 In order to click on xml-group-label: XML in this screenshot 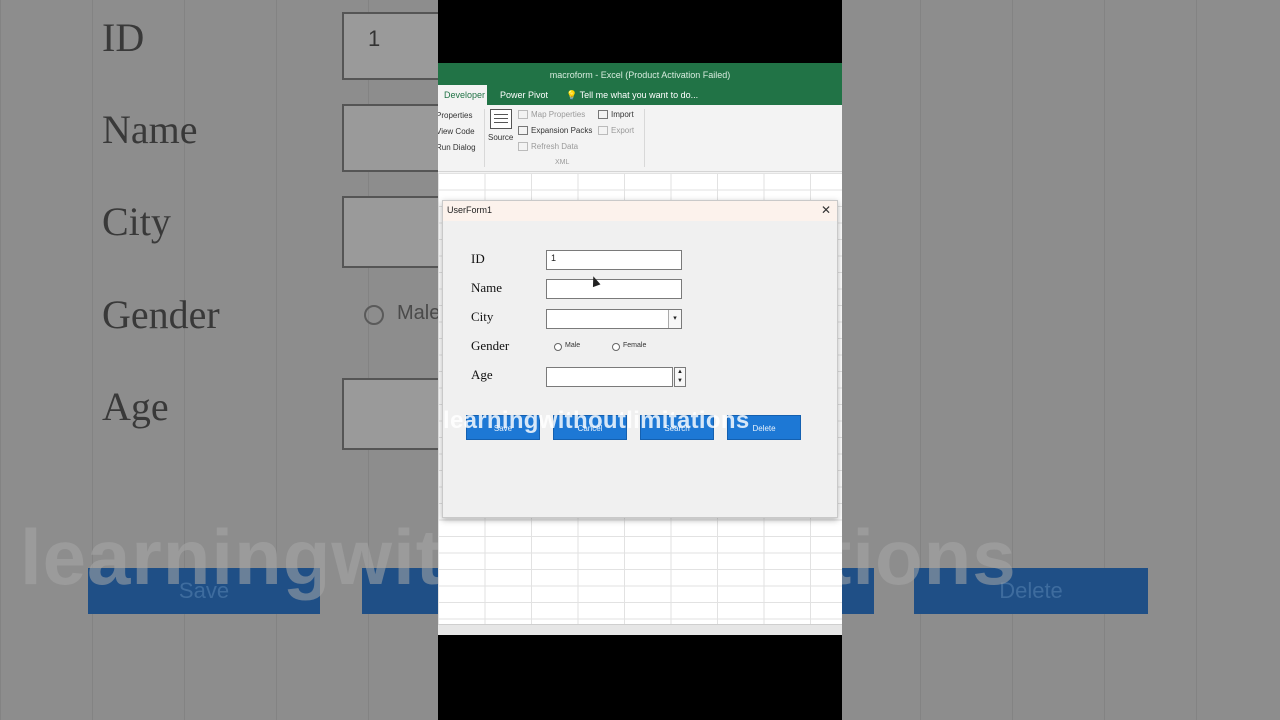, I will do `click(562, 162)`.